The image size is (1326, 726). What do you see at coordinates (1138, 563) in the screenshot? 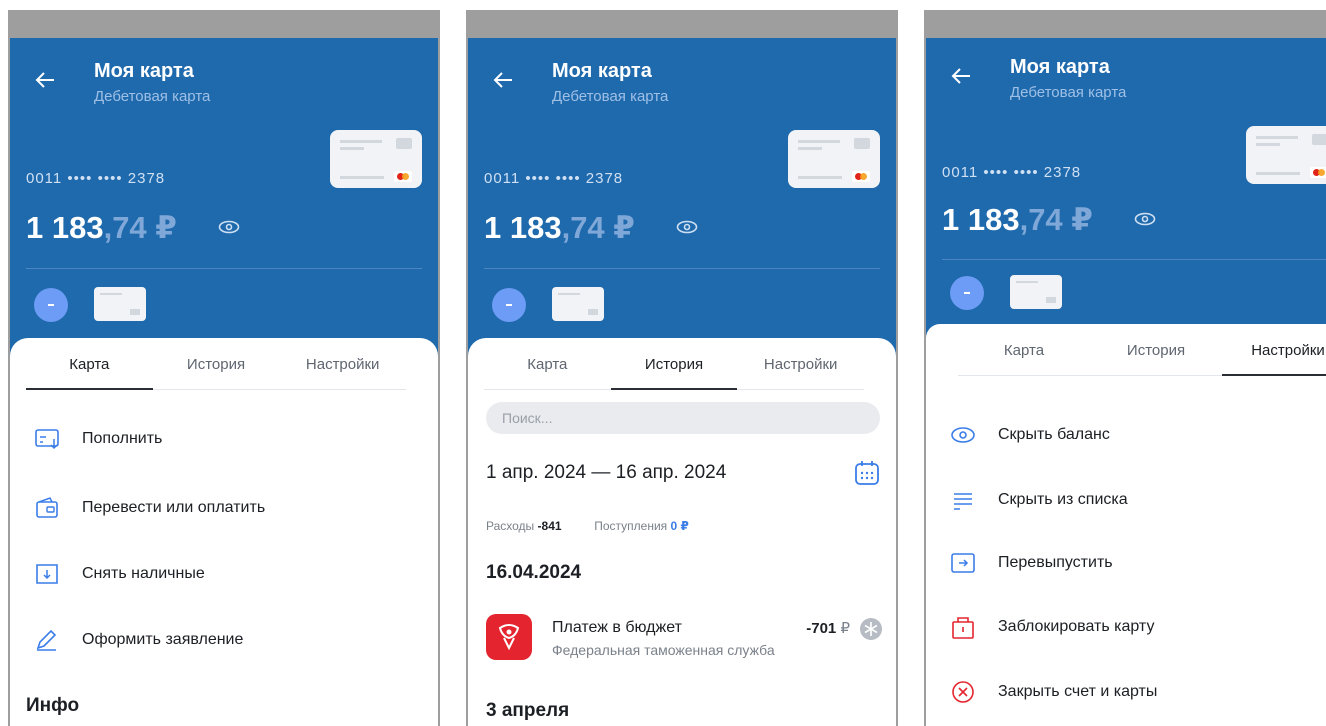
I see `setting-reissue: Перевыпустить` at bounding box center [1138, 563].